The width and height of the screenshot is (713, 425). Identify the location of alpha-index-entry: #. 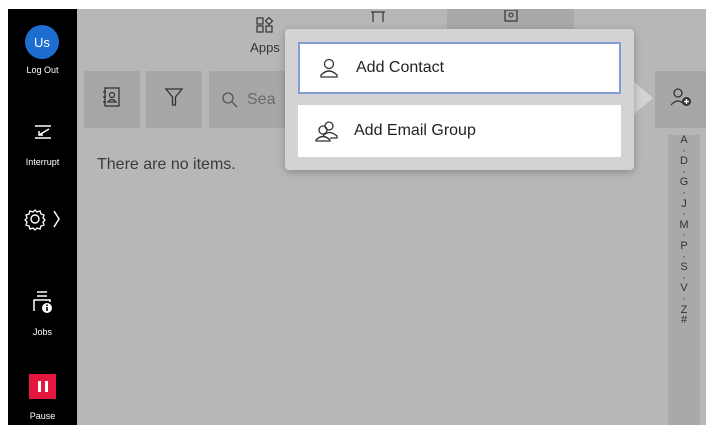
(684, 320).